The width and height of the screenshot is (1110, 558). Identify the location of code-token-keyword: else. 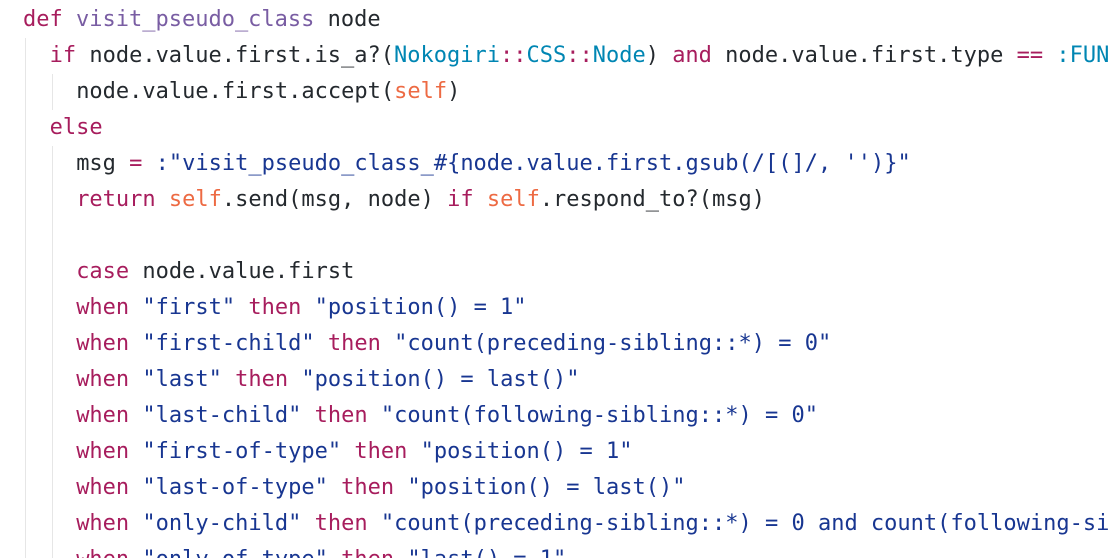
(76, 127).